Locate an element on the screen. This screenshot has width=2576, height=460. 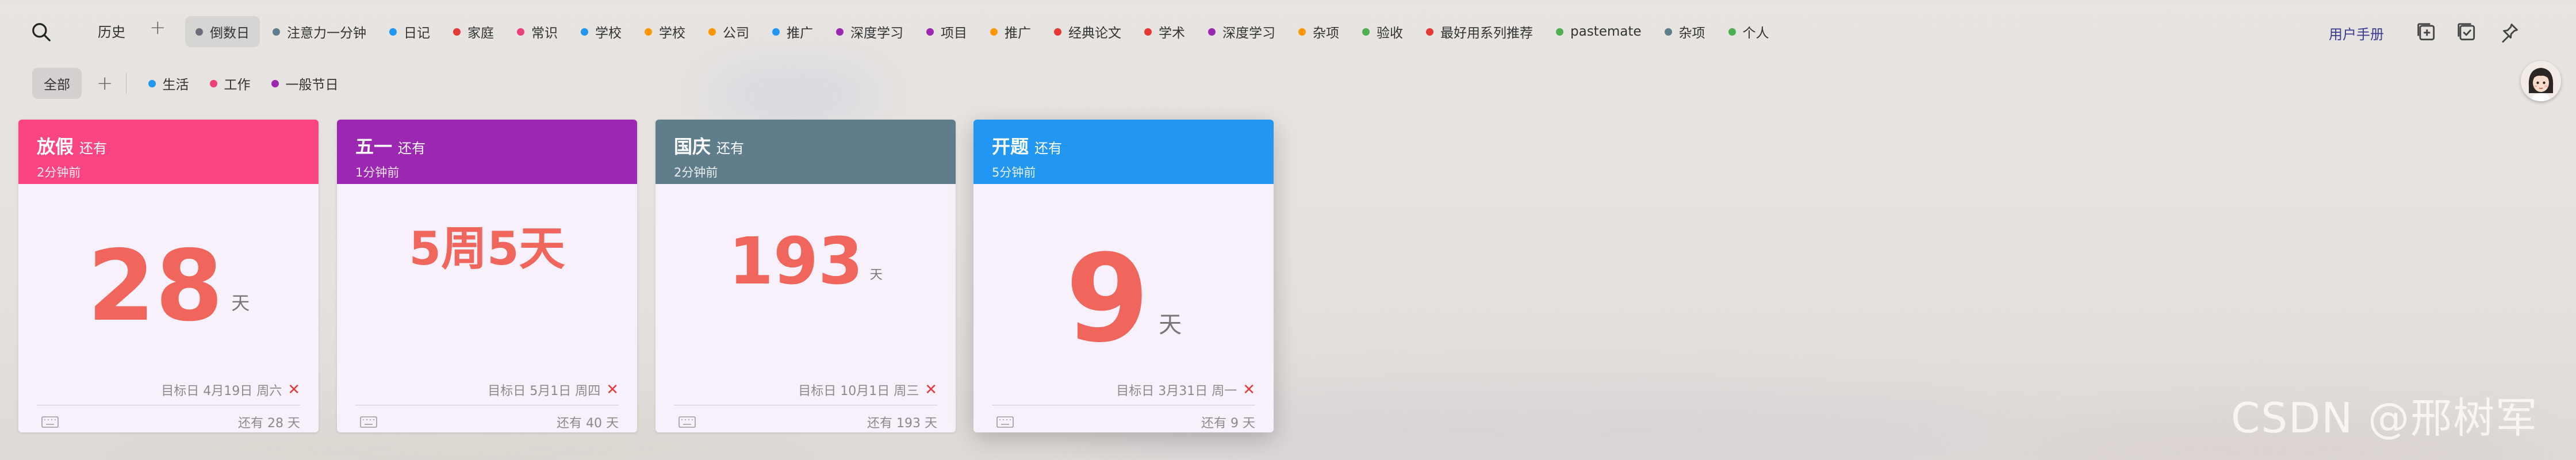
sub-category-bar: 全部 + 生活 工作 一般节日 is located at coordinates (190, 83).